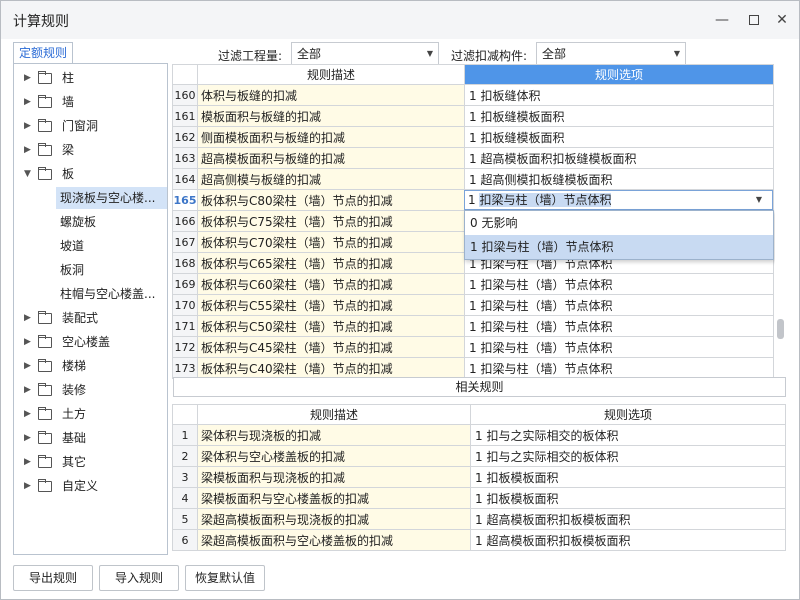  I want to click on rule-option-combobox: 1 扣梁与柱（墙）节点体积 ▼, so click(618, 200).